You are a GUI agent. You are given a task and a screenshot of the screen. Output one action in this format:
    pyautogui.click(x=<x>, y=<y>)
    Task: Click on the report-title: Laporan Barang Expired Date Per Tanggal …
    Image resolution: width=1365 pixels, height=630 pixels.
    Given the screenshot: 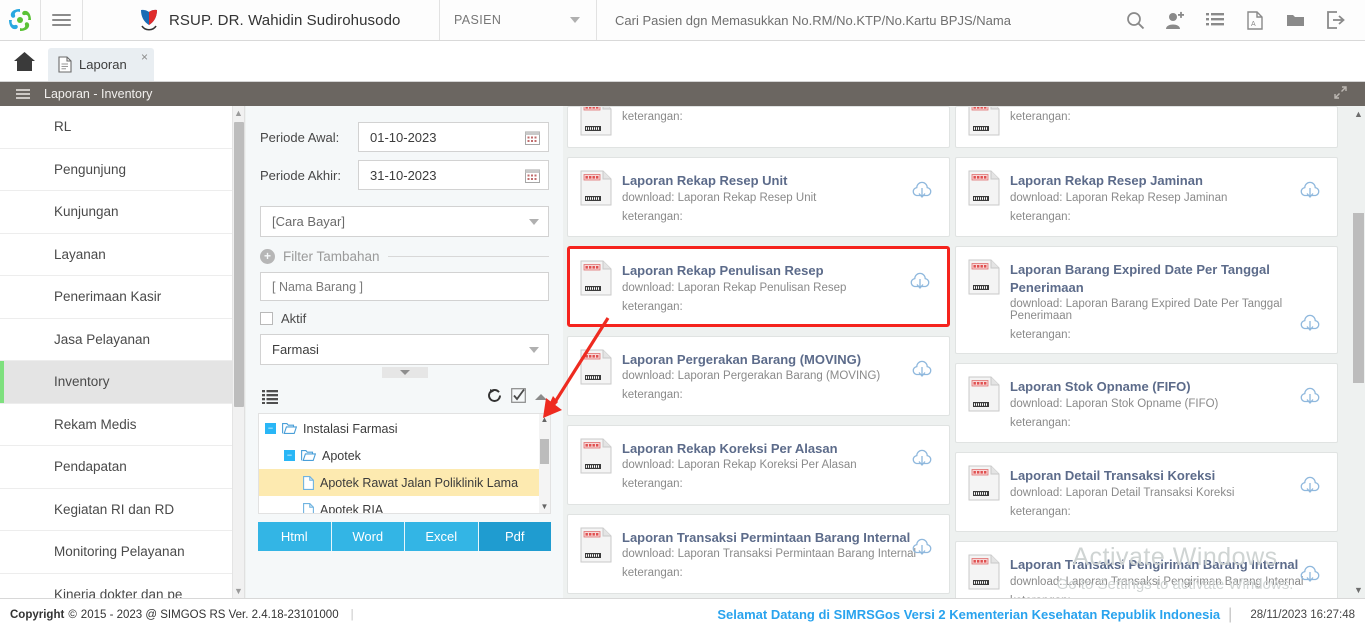 What is the action you would take?
    pyautogui.click(x=1140, y=278)
    